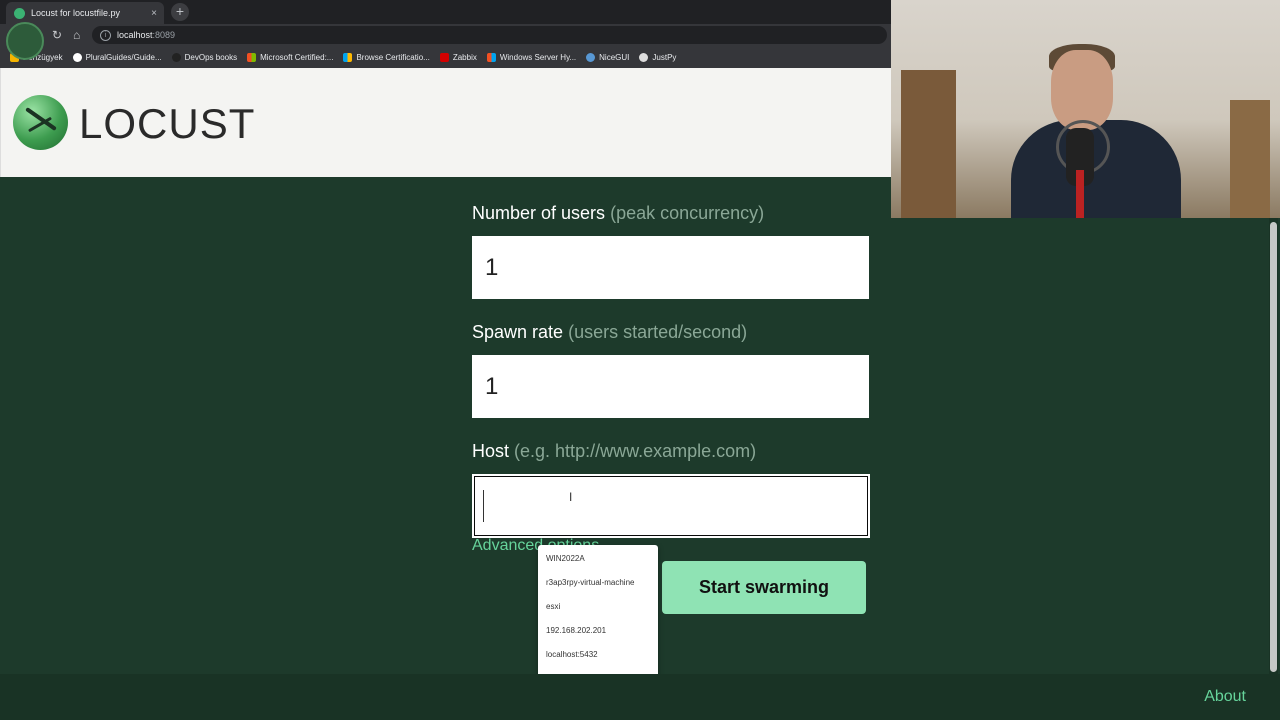 The image size is (1280, 720). I want to click on text-cursor-icon: I, so click(571, 497).